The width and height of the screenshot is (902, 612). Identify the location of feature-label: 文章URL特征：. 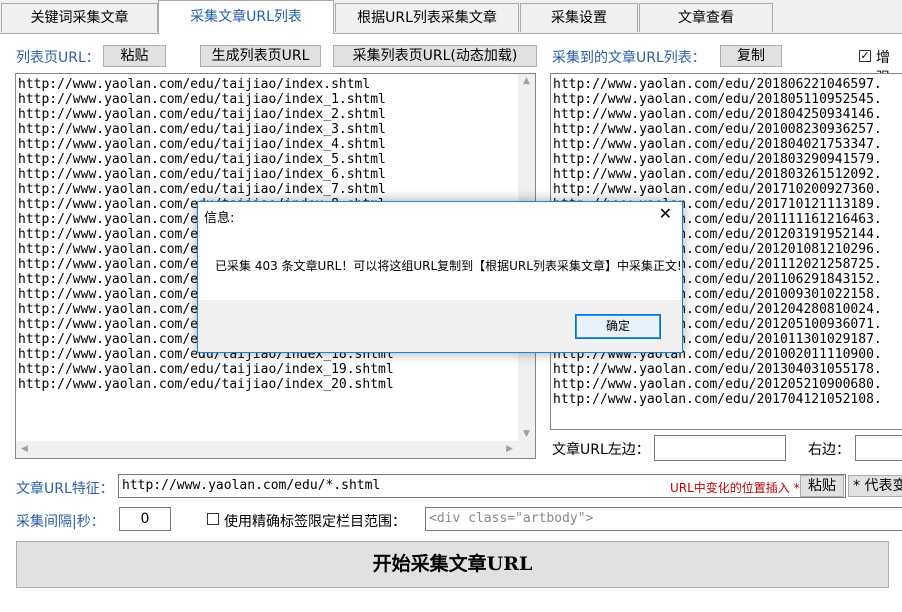
(65, 489).